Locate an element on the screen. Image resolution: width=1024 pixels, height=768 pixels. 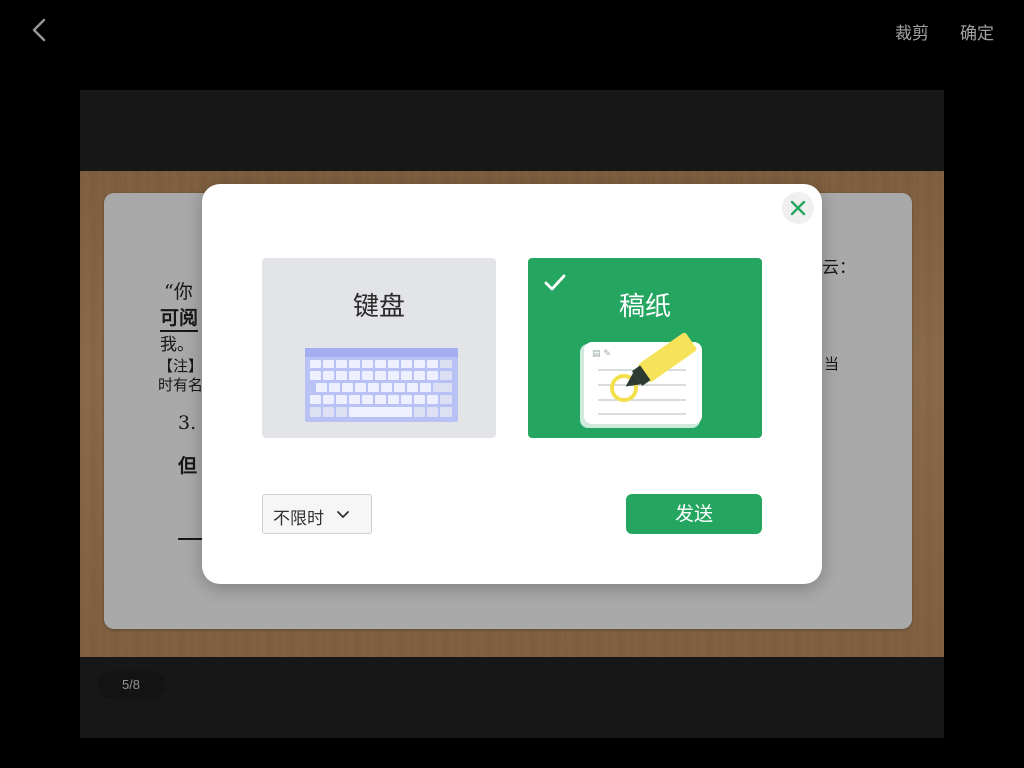
time-limit-select: 不限时 is located at coordinates (317, 514).